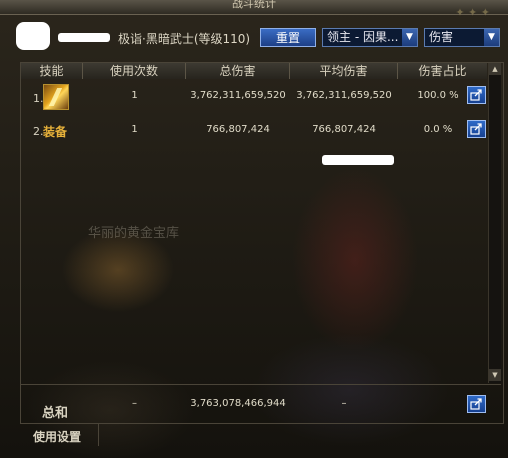 This screenshot has width=508, height=458. I want to click on character-name: 极诣·黑暗武士, so click(156, 39).